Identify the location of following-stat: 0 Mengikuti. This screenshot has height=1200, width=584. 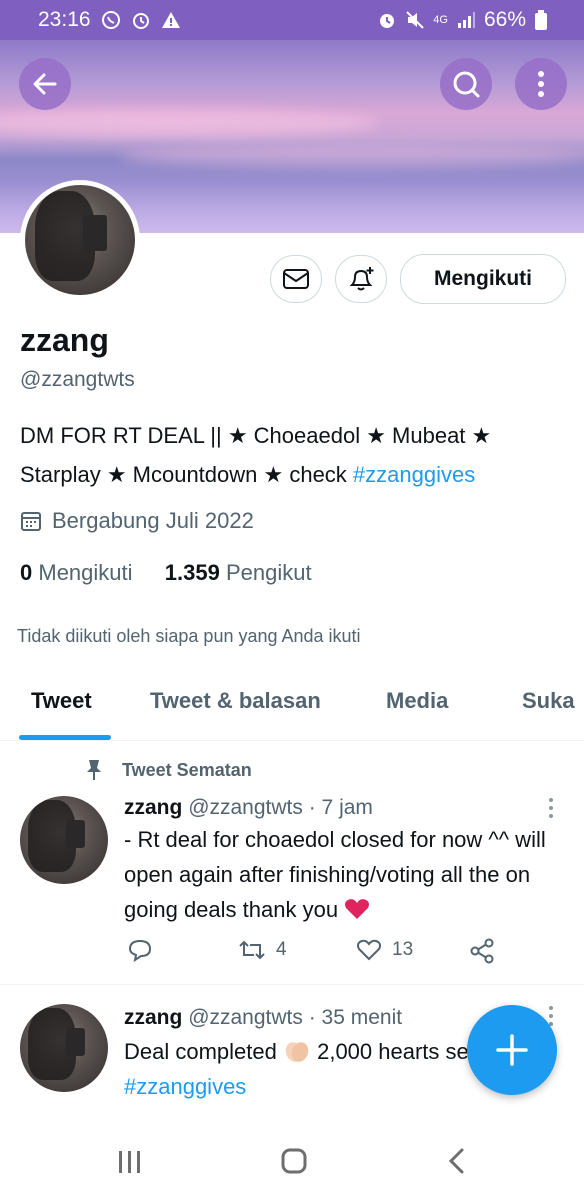
(76, 572).